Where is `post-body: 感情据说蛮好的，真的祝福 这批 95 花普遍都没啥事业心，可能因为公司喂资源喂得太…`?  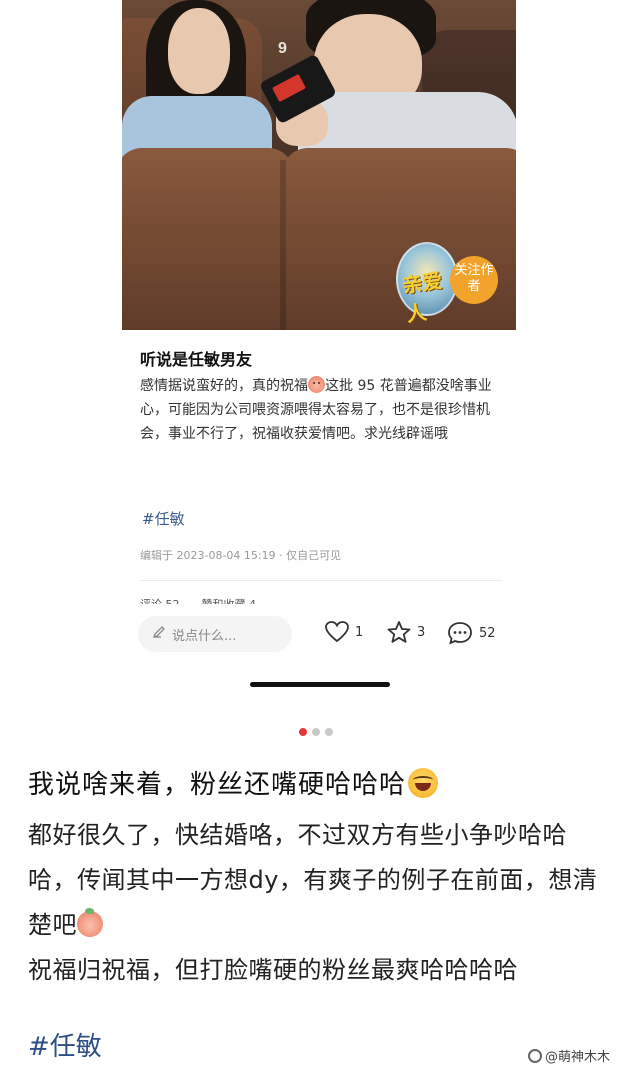
post-body: 感情据说蛮好的，真的祝福 这批 95 花普遍都没啥事业心，可能因为公司喂资源喂得太… is located at coordinates (325, 410).